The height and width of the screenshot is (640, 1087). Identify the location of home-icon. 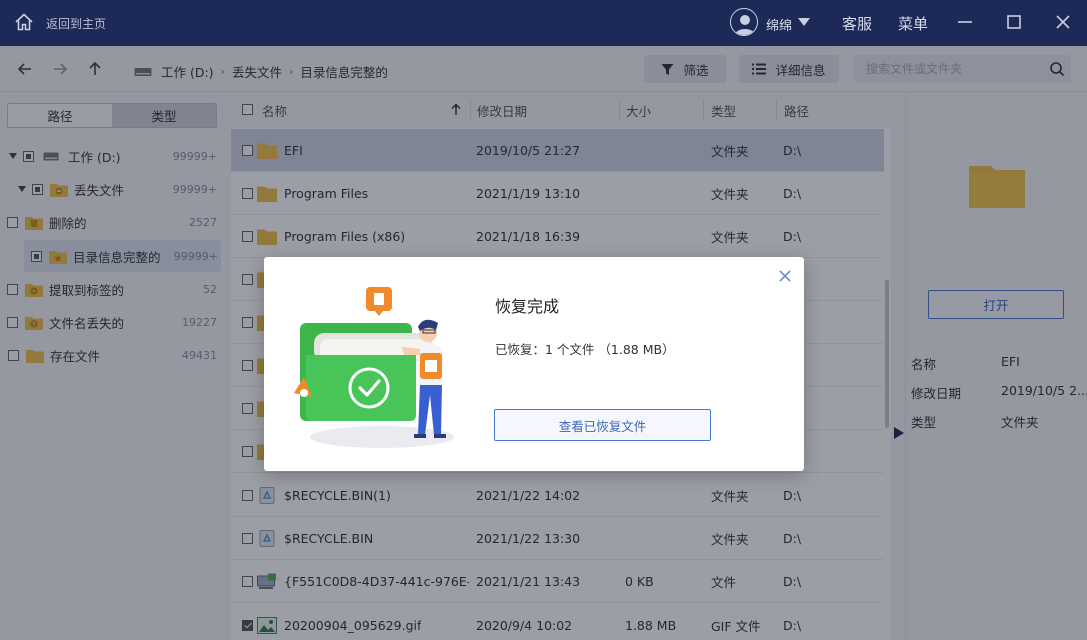
(24, 22).